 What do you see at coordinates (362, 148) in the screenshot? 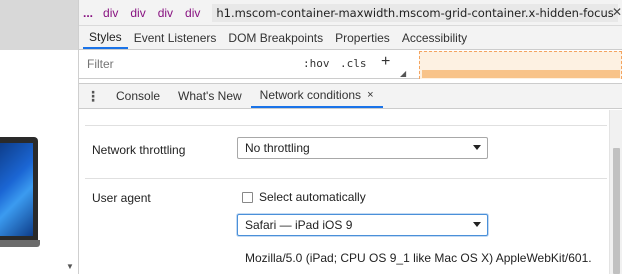
I see `network-throttling-select: No throttling` at bounding box center [362, 148].